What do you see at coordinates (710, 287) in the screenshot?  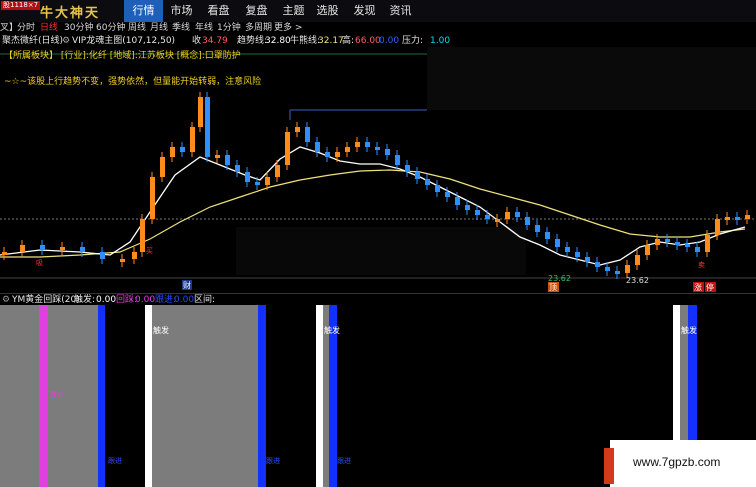 I see `marker-ting: 停` at bounding box center [710, 287].